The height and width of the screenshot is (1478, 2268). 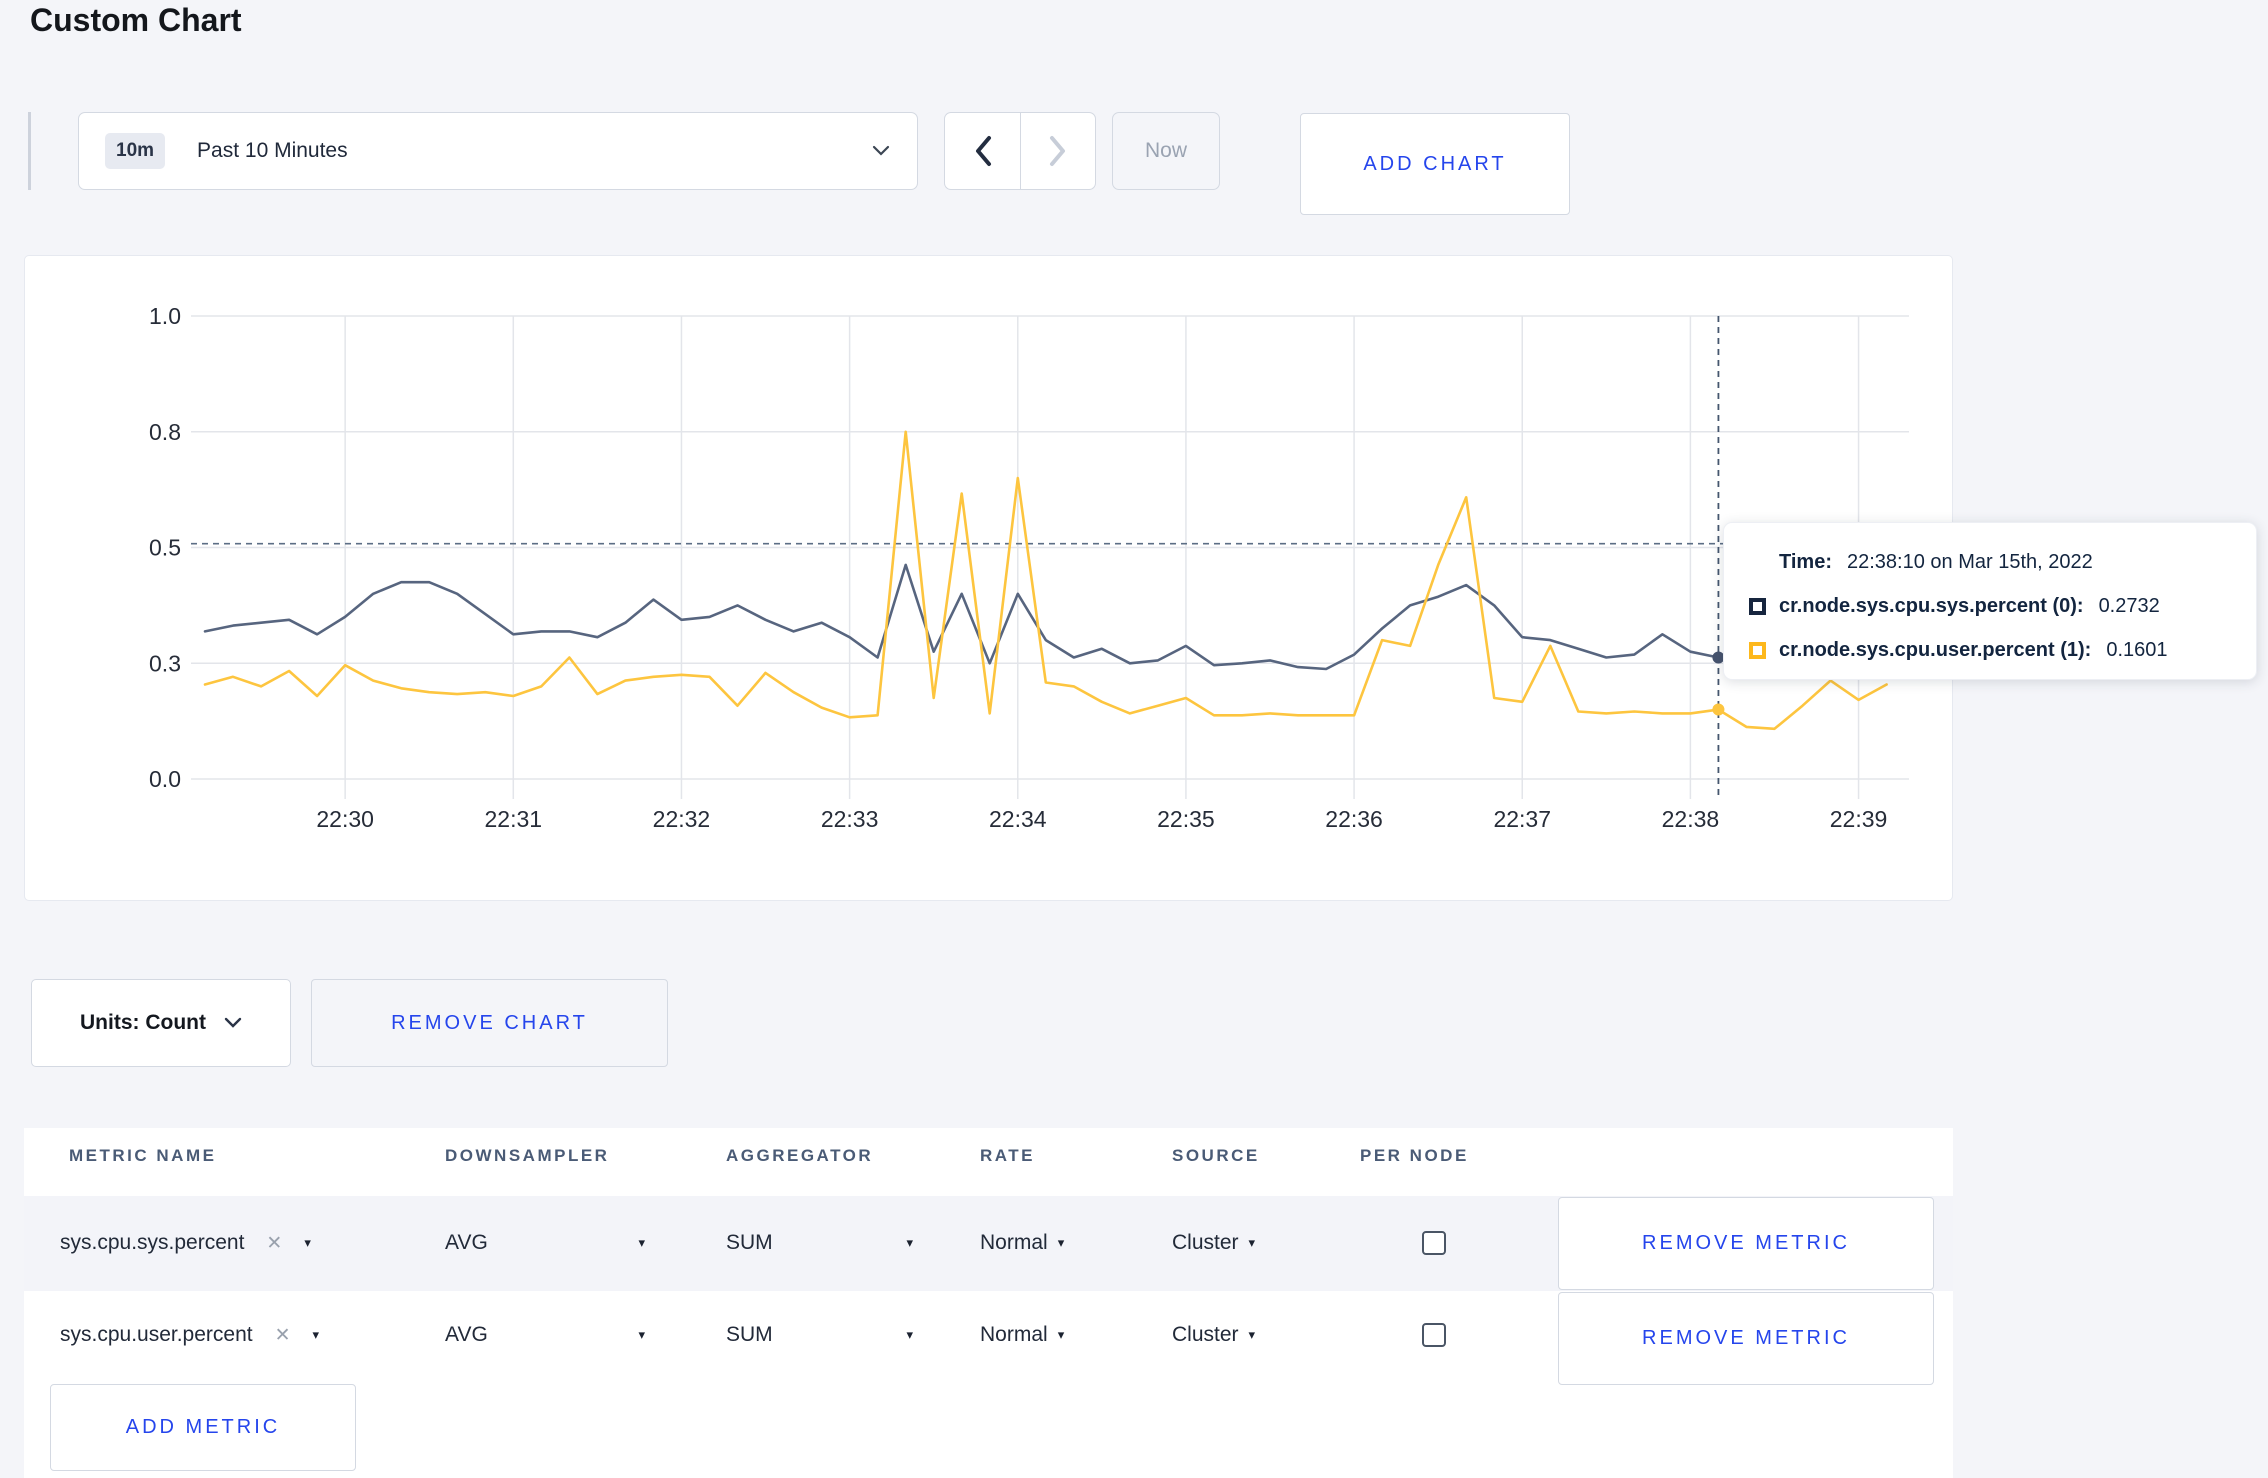 I want to click on x-tick-label: 22:39, so click(x=1859, y=819).